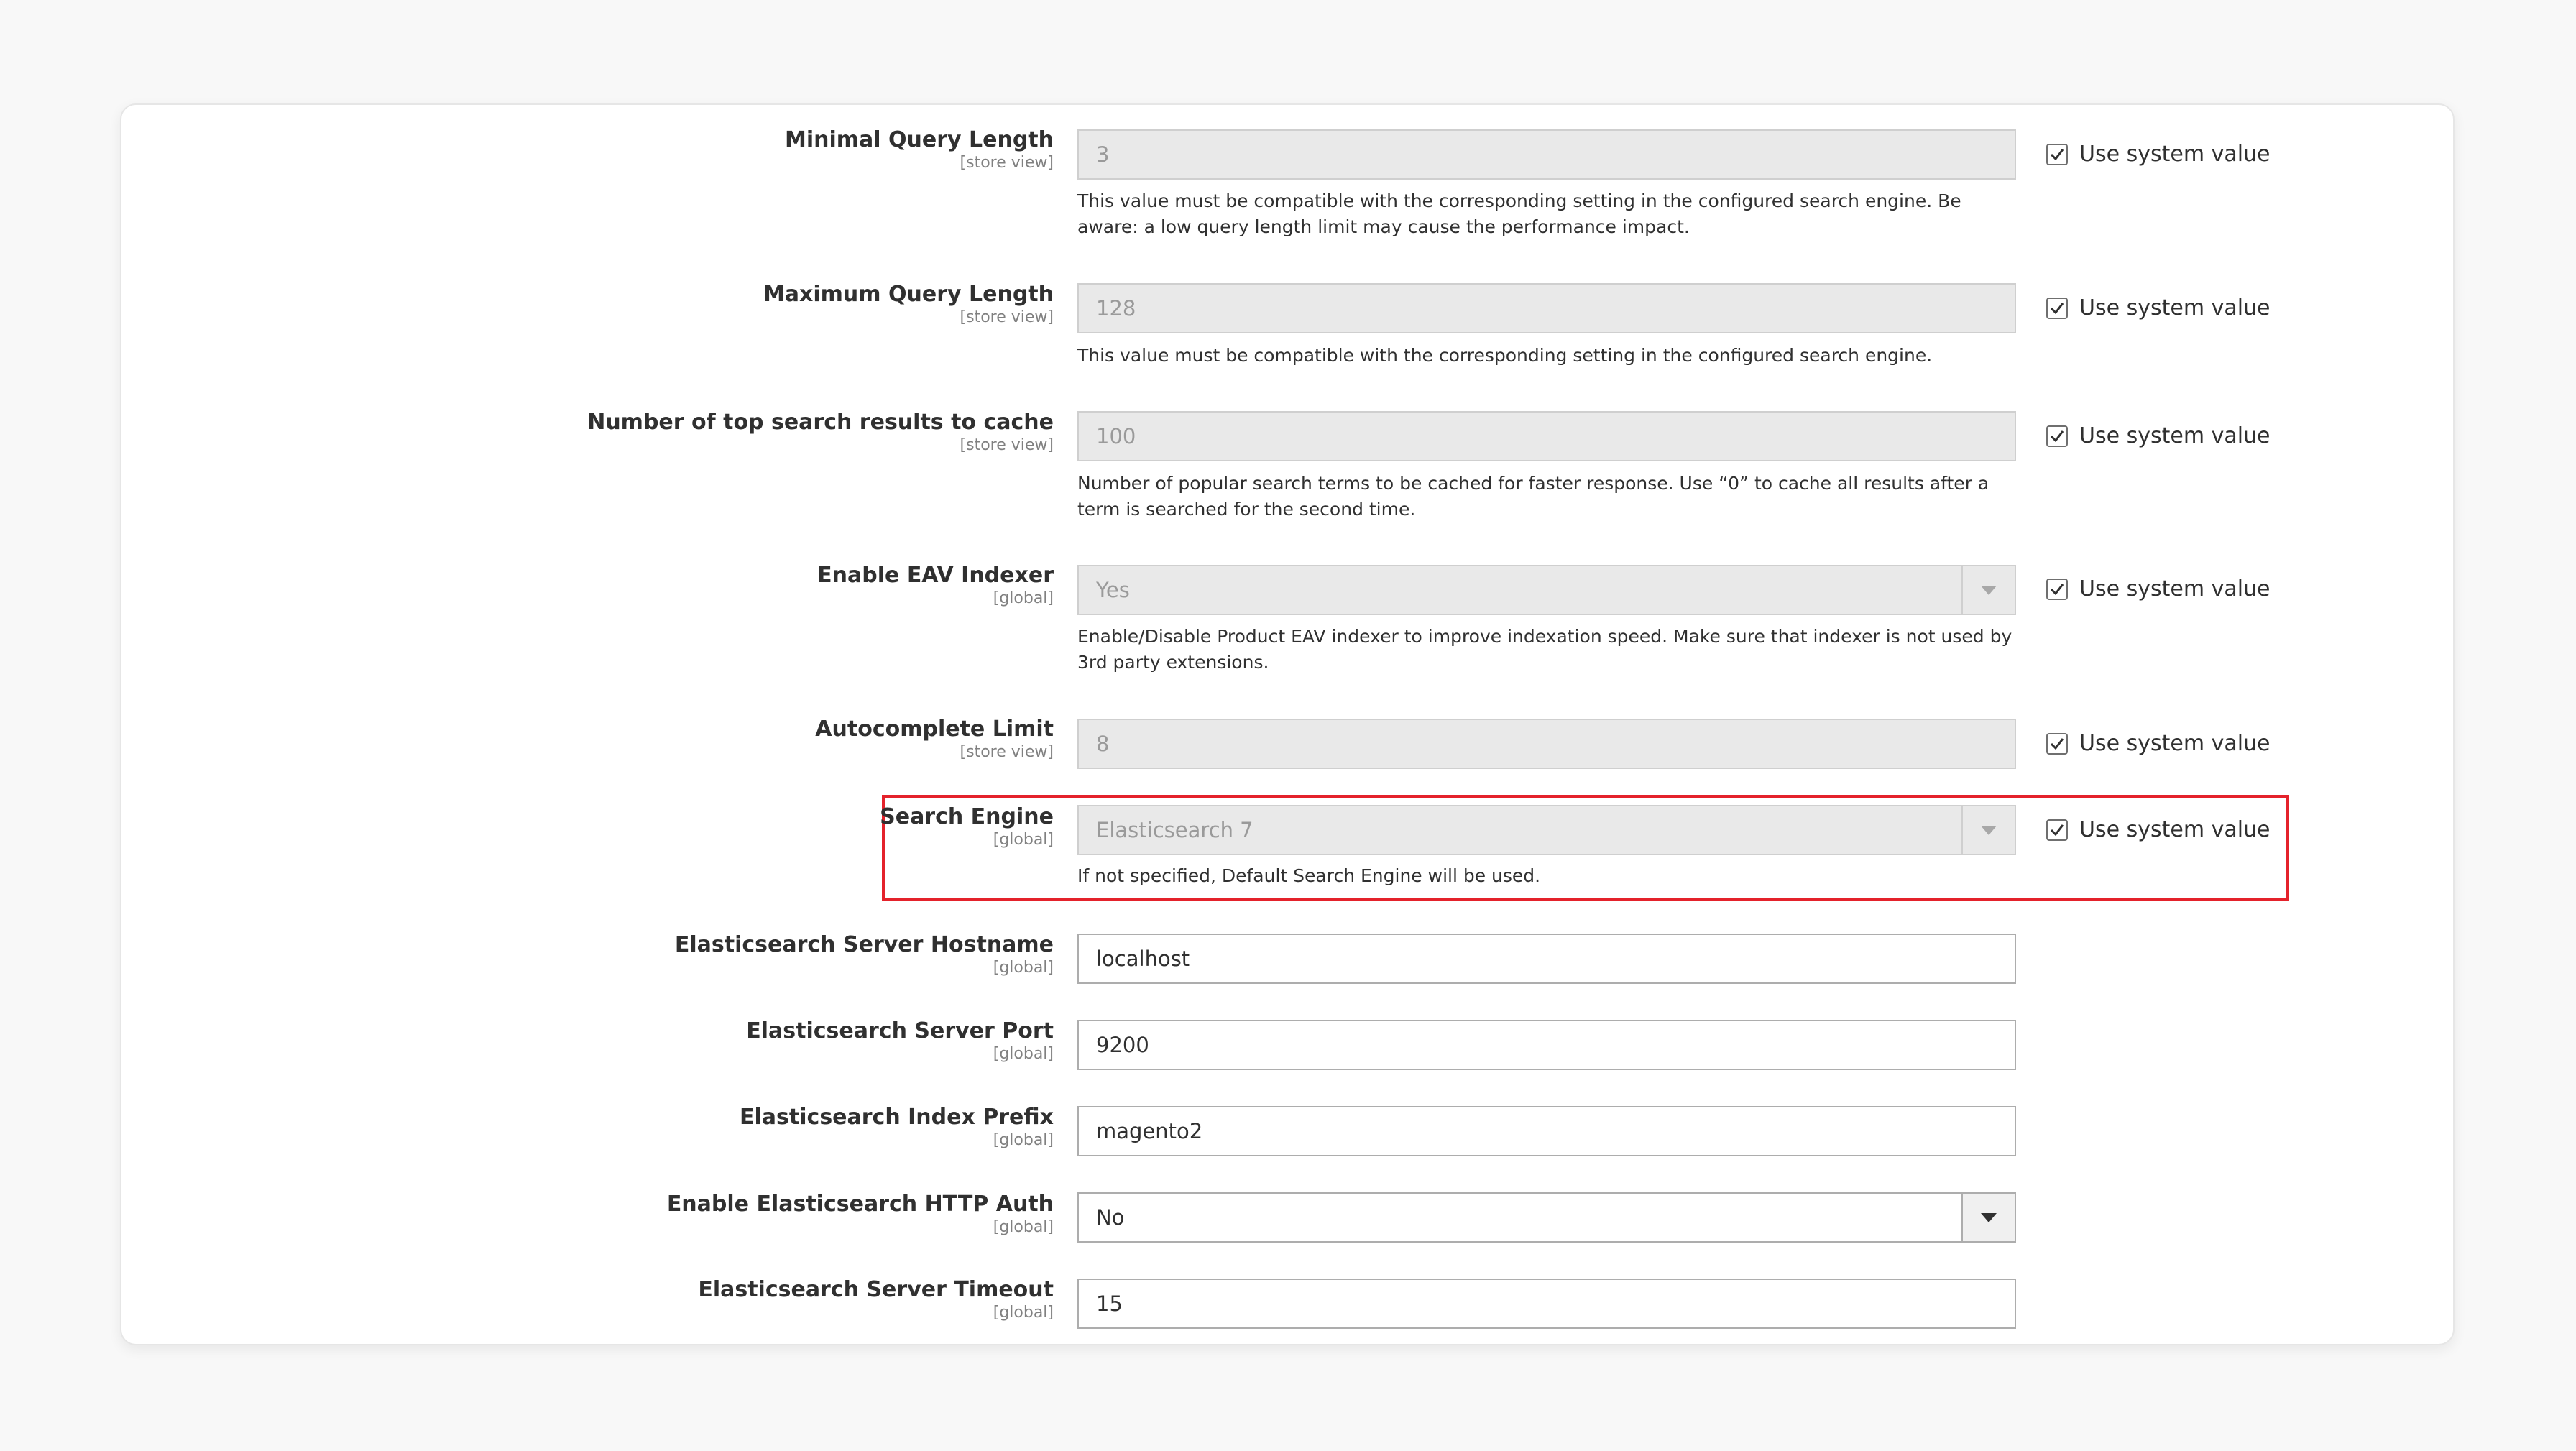  I want to click on minimal-query-length-use-system: Use system value, so click(2158, 154).